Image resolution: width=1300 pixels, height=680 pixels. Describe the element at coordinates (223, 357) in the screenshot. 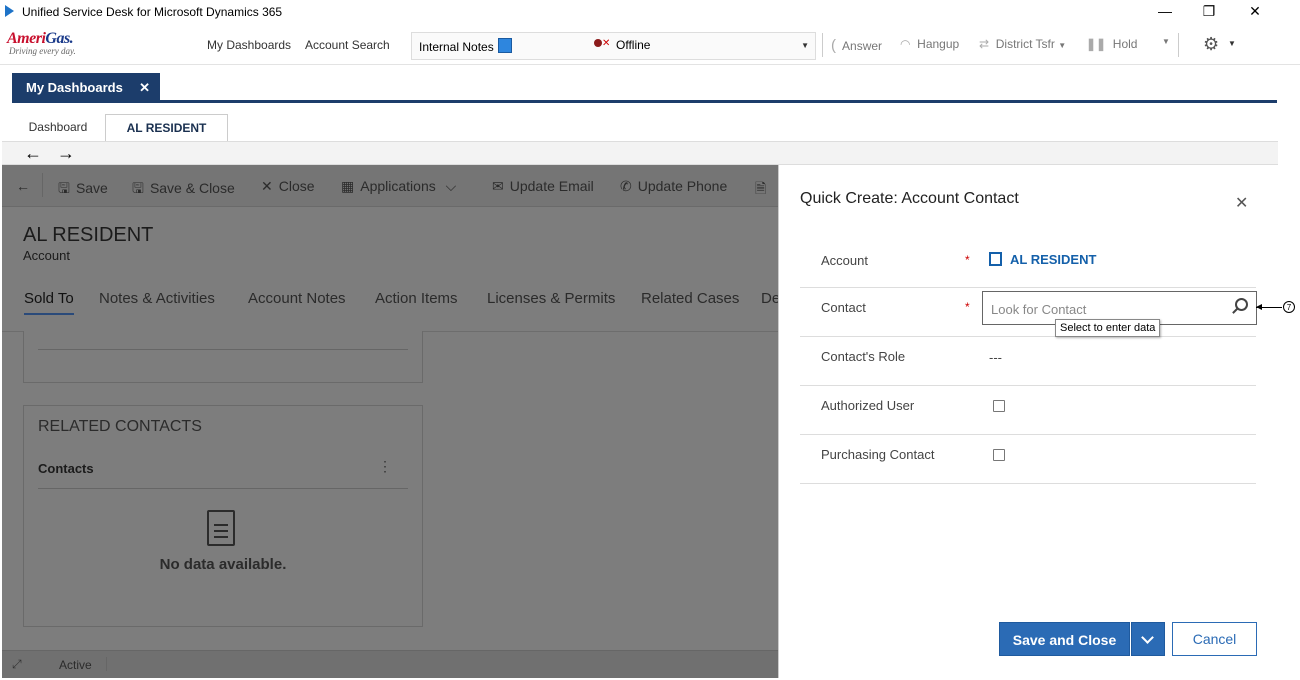

I see `form-section-card` at that location.